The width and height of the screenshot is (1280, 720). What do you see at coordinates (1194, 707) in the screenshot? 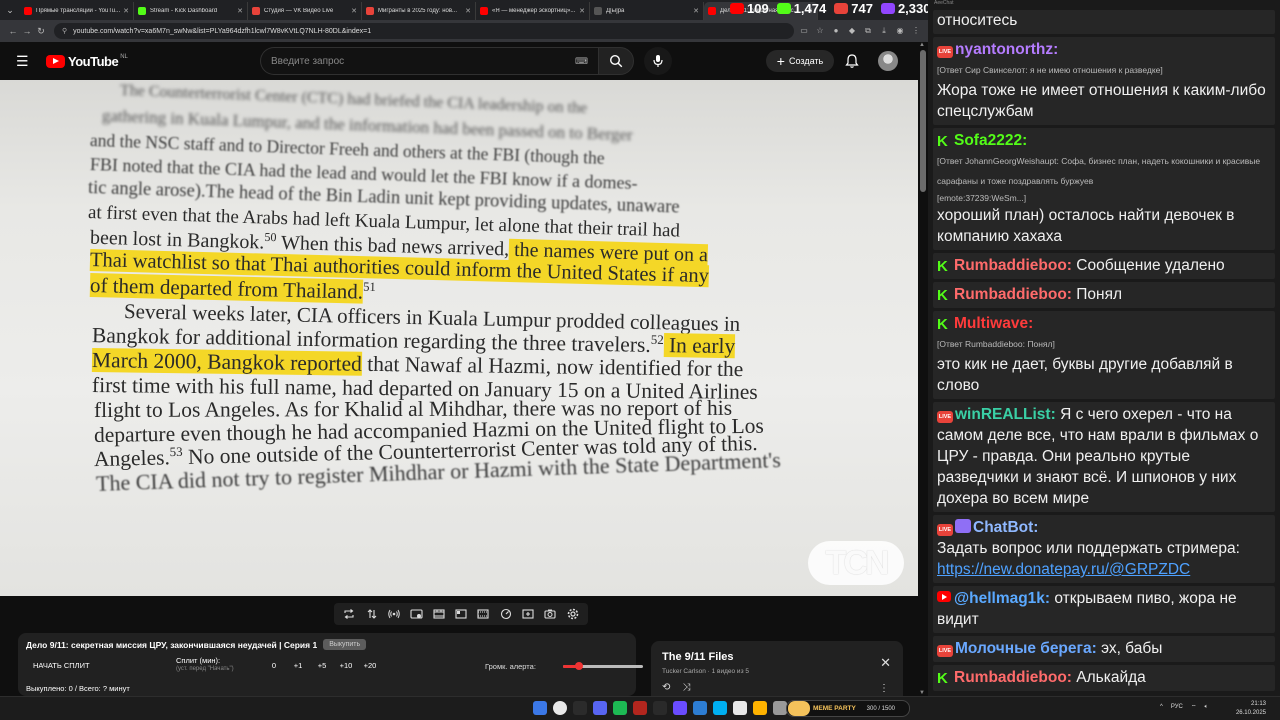
I see `wifi-icon: ⌔` at bounding box center [1194, 707].